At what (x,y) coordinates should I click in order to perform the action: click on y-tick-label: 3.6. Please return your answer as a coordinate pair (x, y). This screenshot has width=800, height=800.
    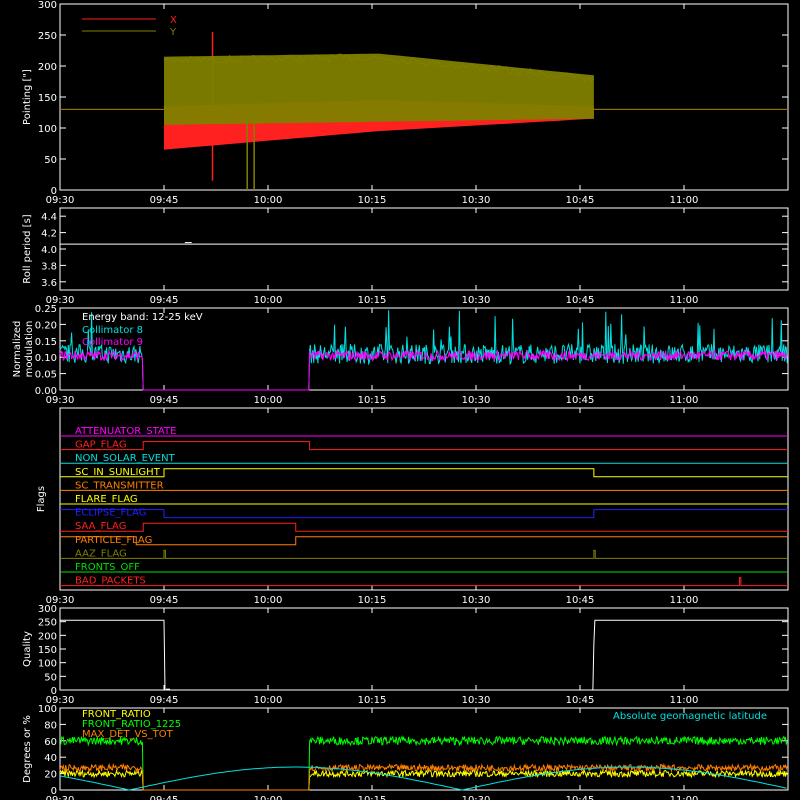
    Looking at the image, I should click on (49, 283).